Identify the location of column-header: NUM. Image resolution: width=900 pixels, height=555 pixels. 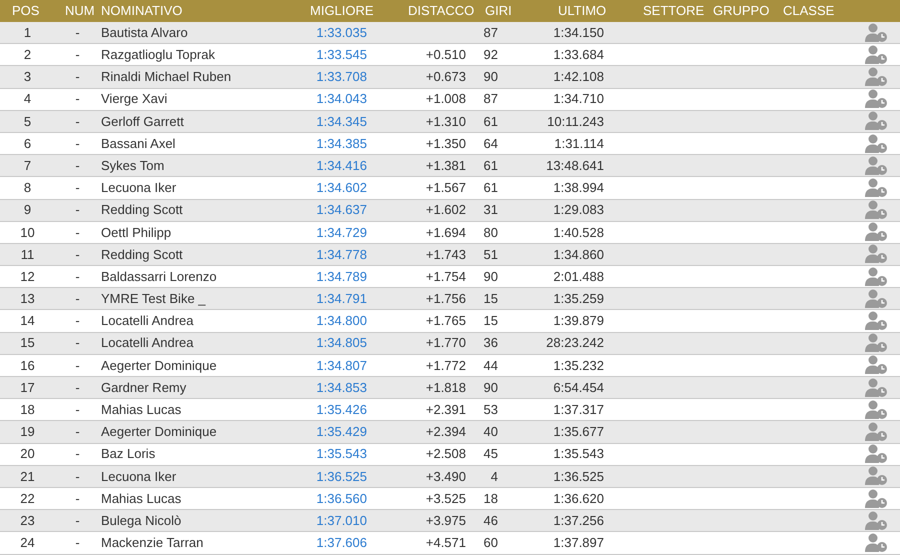
(80, 10).